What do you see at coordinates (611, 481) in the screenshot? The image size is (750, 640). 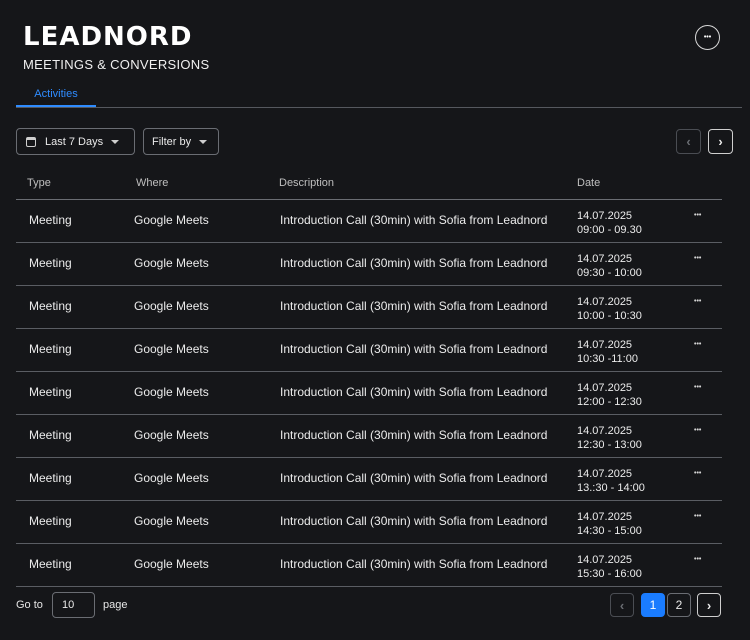 I see `cell-date: 14.07.2025 13.:30 - 14:00` at bounding box center [611, 481].